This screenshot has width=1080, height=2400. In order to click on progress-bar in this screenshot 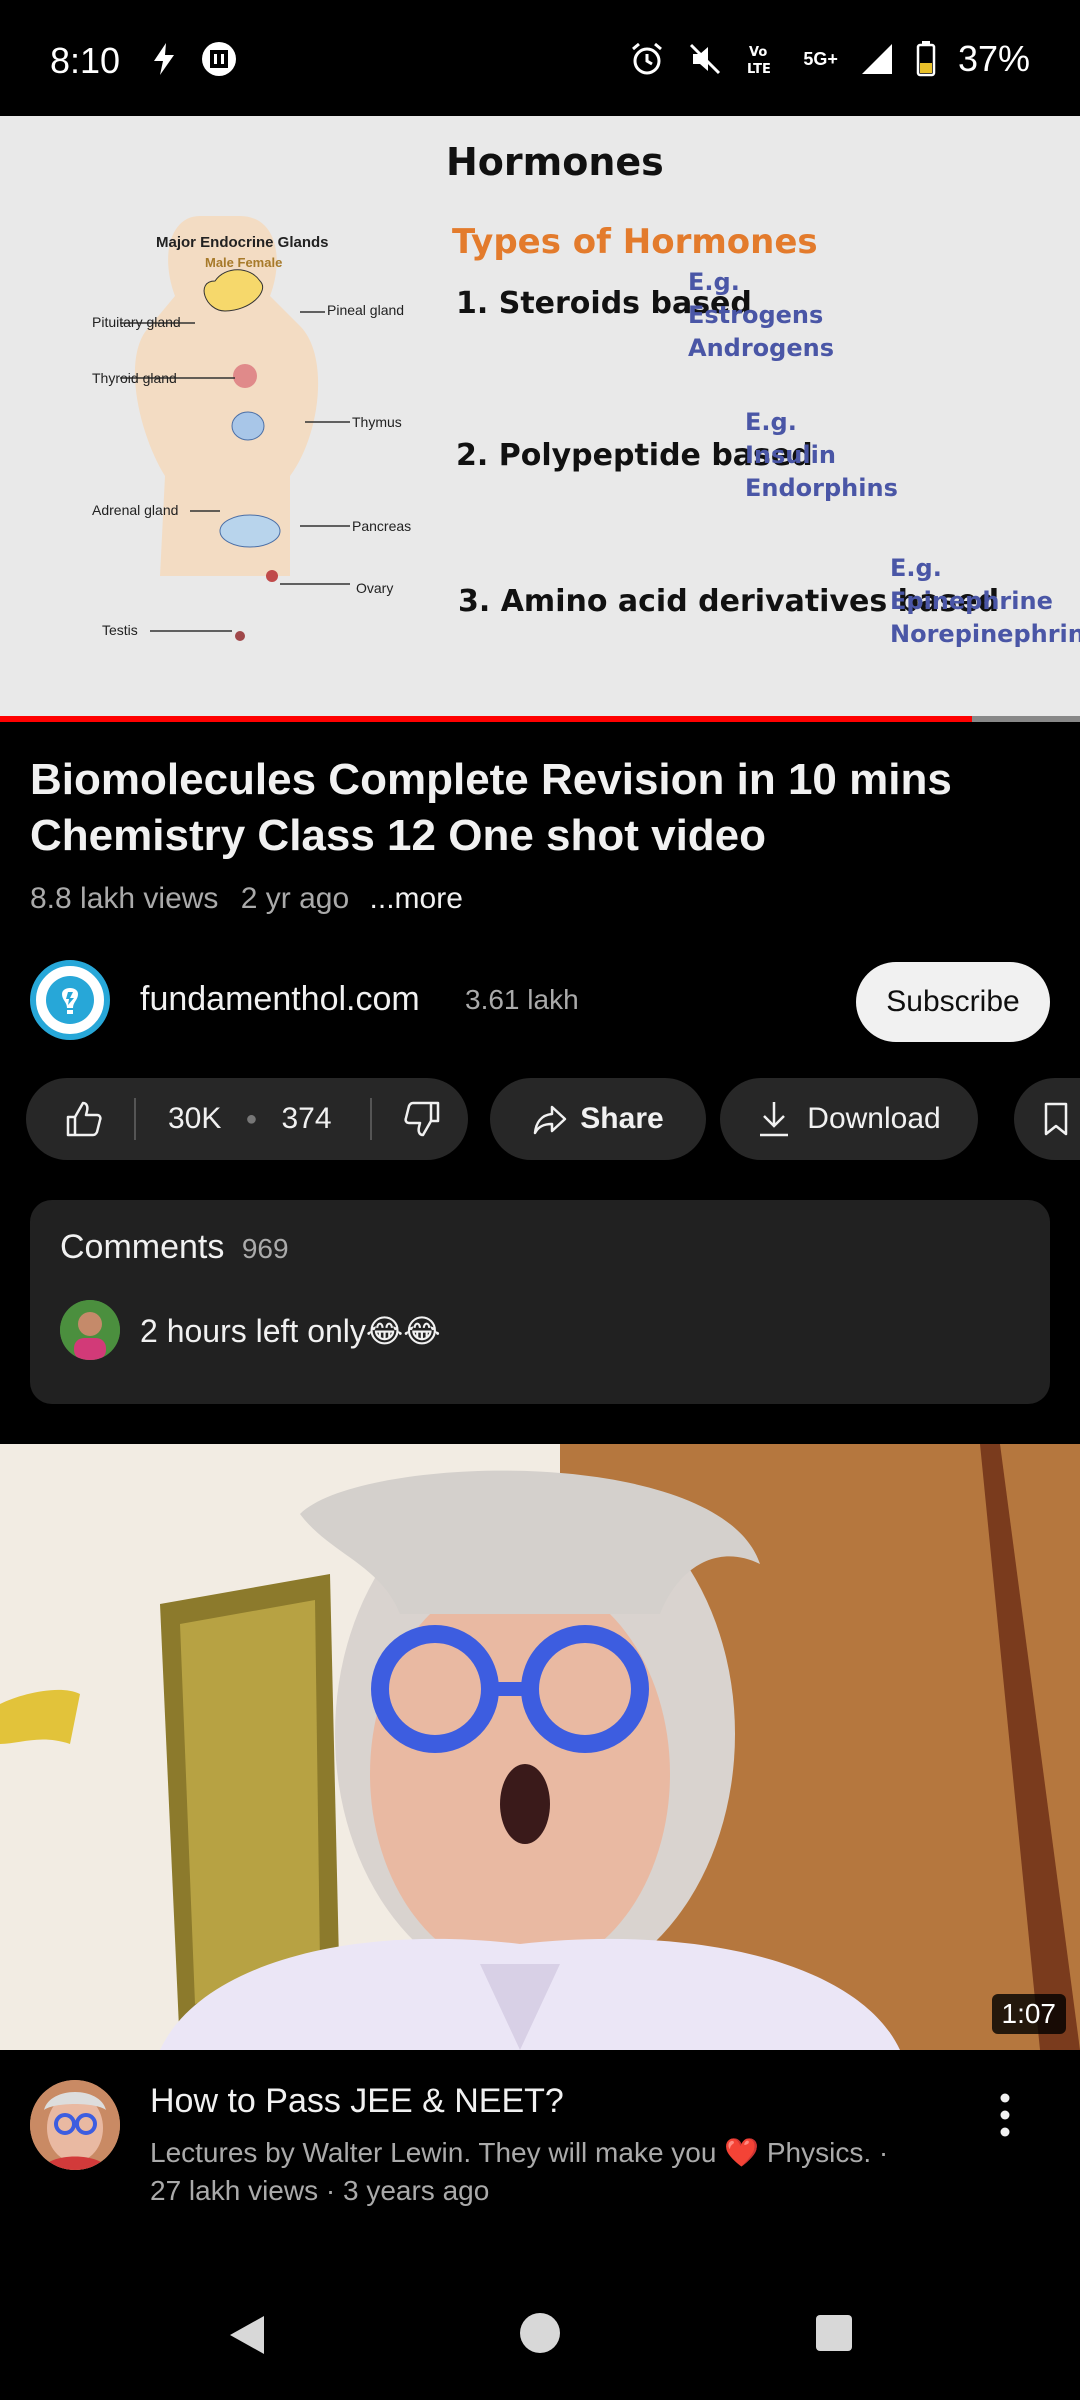, I will do `click(540, 719)`.